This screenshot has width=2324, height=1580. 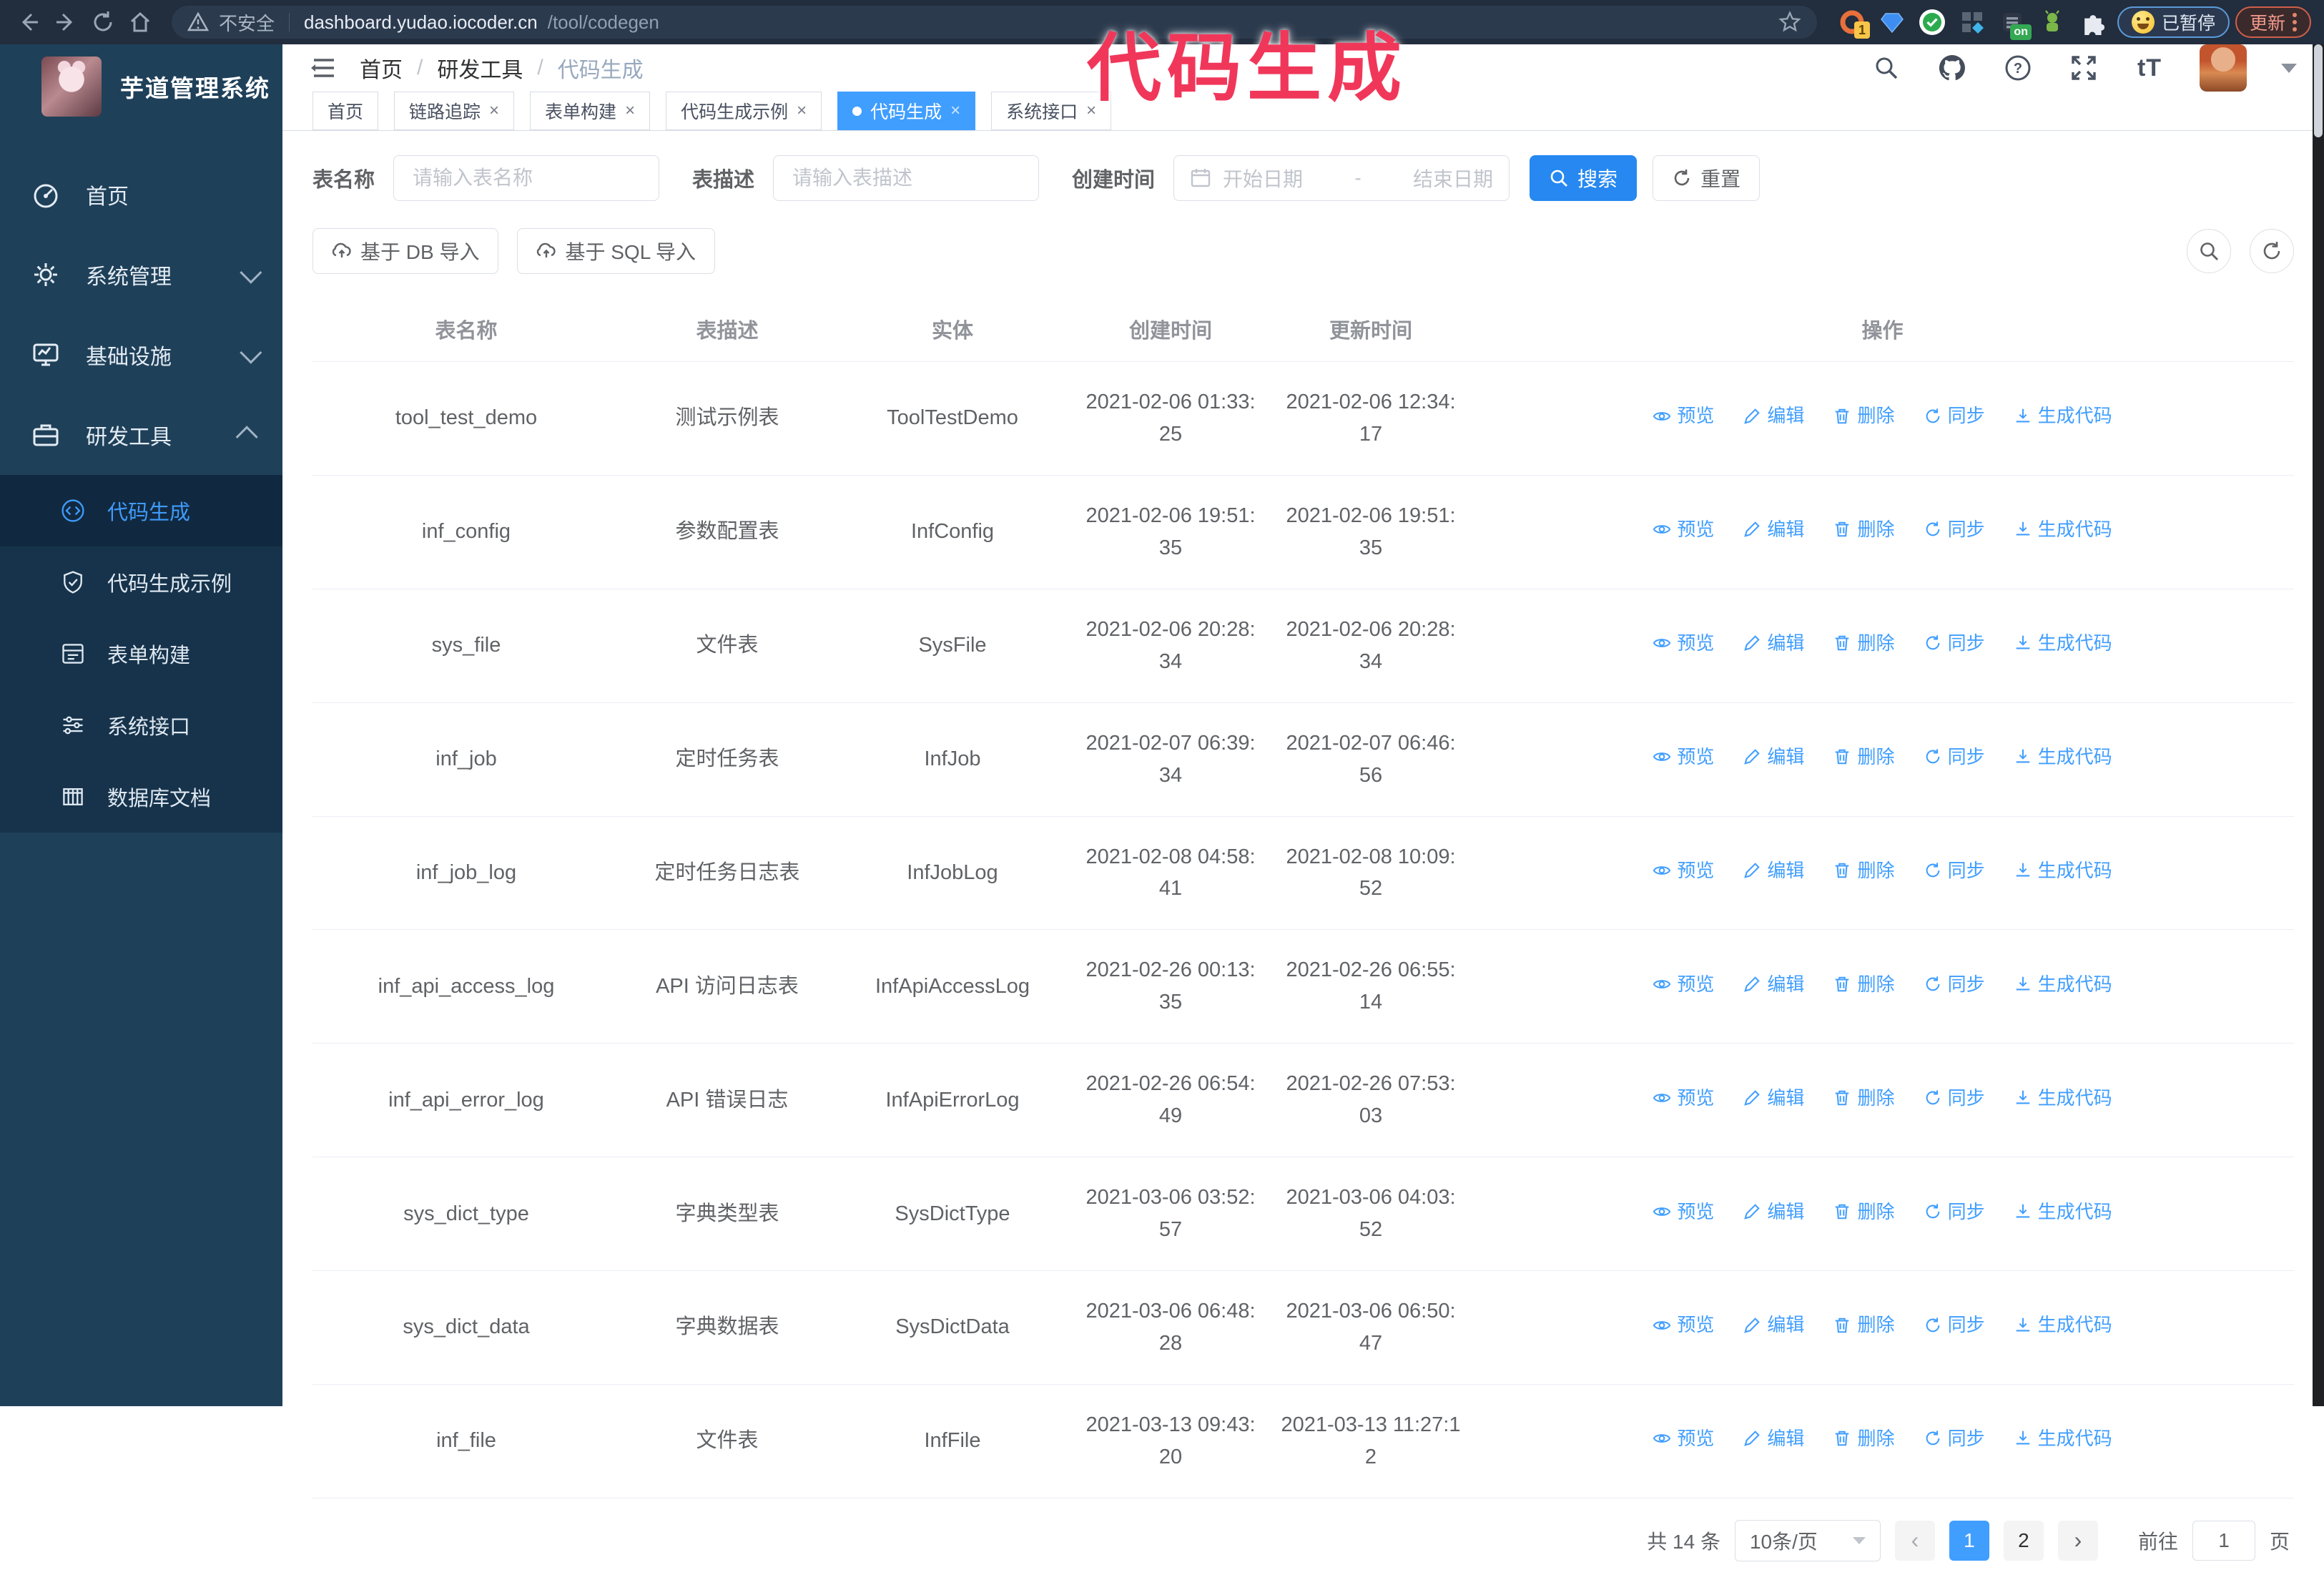 What do you see at coordinates (141, 654) in the screenshot?
I see `sidebar-item-form-builder: 表单构建` at bounding box center [141, 654].